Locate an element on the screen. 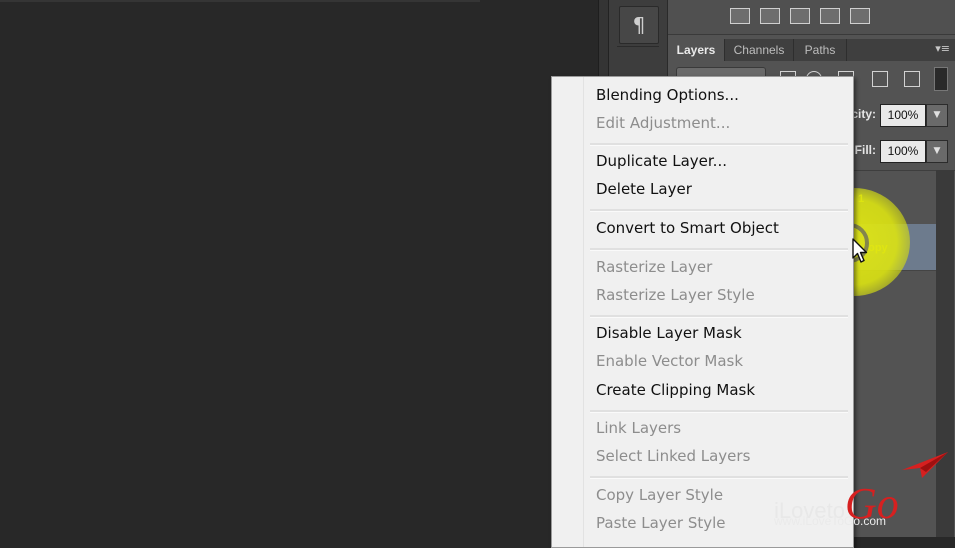 This screenshot has height=548, width=955. curves-adjustment-icon is located at coordinates (740, 16).